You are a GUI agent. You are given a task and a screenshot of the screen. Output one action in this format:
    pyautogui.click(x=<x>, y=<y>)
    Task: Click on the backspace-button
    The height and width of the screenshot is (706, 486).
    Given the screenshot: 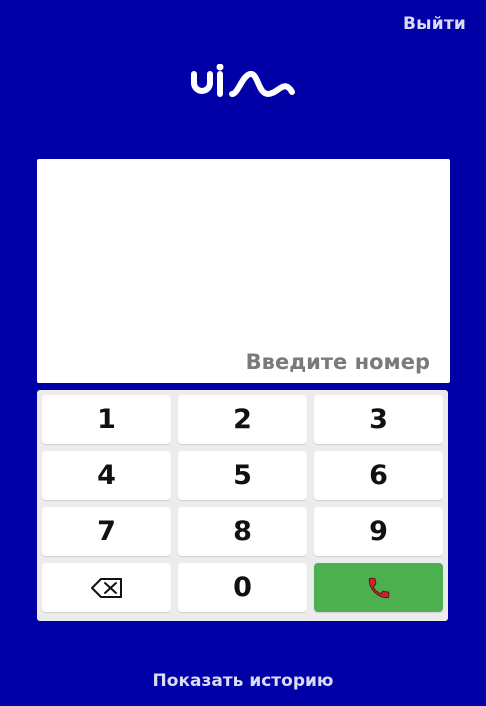 What is the action you would take?
    pyautogui.click(x=106, y=587)
    